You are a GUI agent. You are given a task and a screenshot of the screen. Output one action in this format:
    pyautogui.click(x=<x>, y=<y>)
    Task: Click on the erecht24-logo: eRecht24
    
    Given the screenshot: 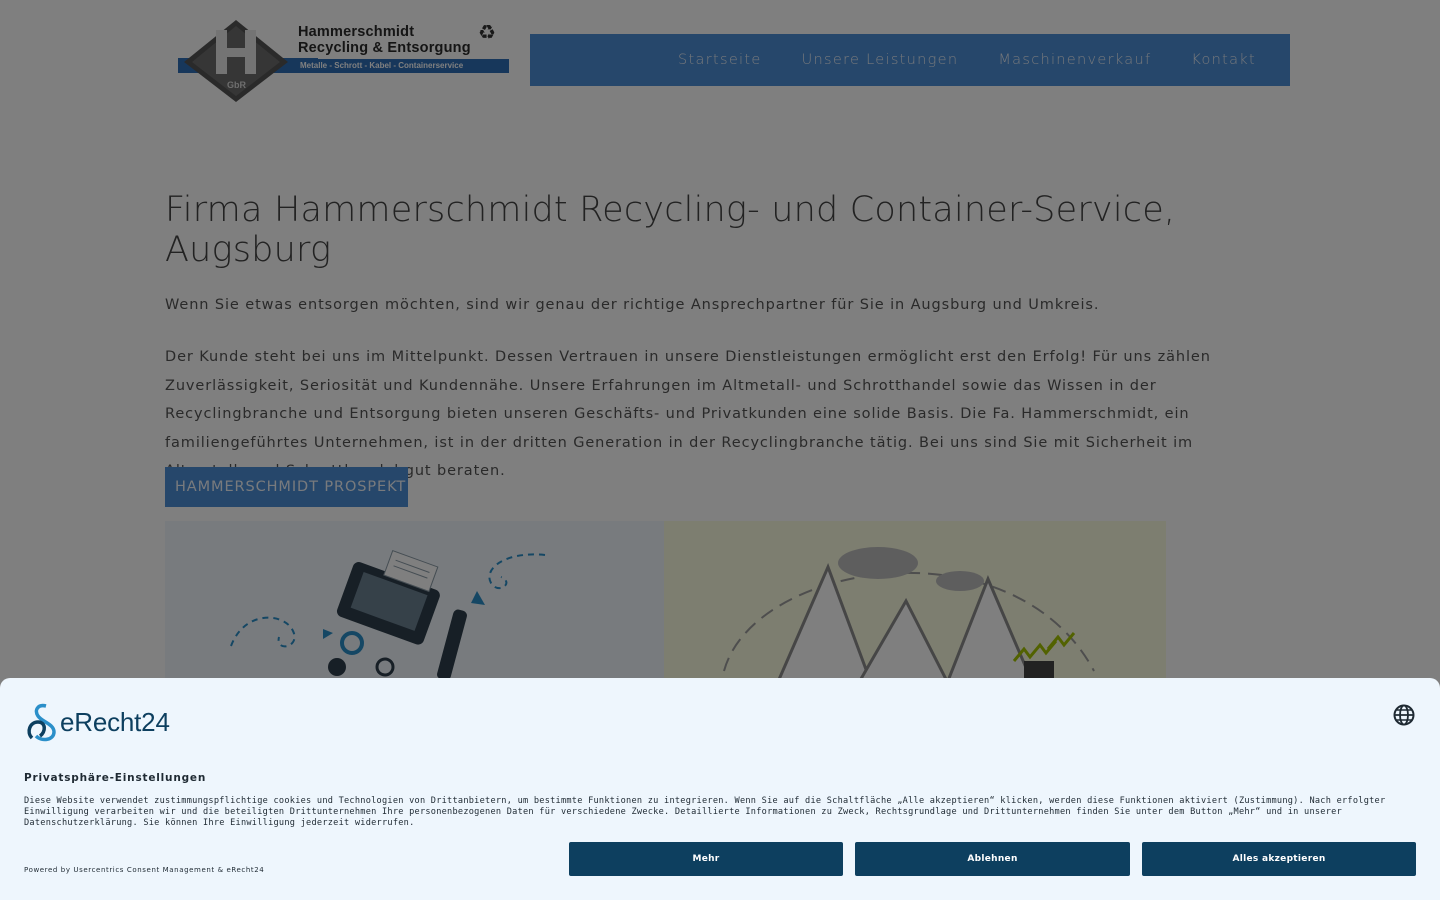 What is the action you would take?
    pyautogui.click(x=97, y=722)
    